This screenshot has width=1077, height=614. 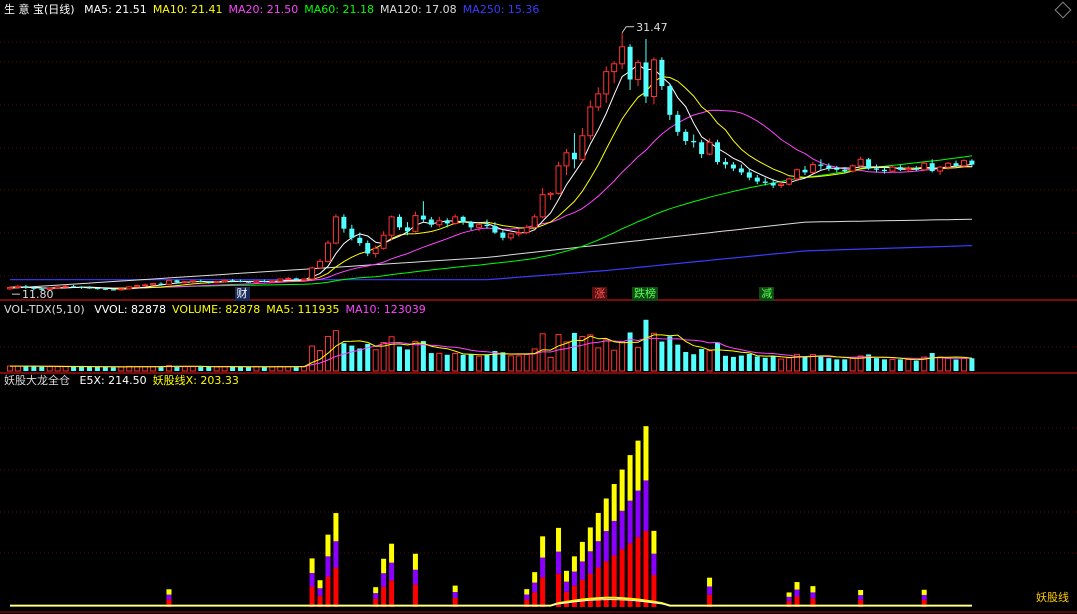 What do you see at coordinates (600, 294) in the screenshot?
I see `event-tag: 涨` at bounding box center [600, 294].